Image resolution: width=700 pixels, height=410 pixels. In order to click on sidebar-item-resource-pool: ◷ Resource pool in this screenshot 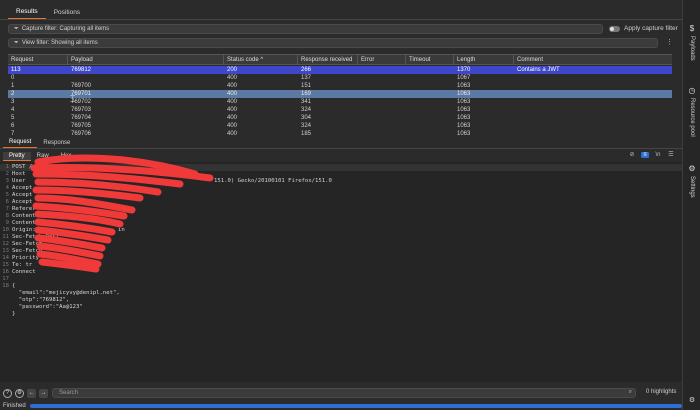, I will do `click(691, 111)`.